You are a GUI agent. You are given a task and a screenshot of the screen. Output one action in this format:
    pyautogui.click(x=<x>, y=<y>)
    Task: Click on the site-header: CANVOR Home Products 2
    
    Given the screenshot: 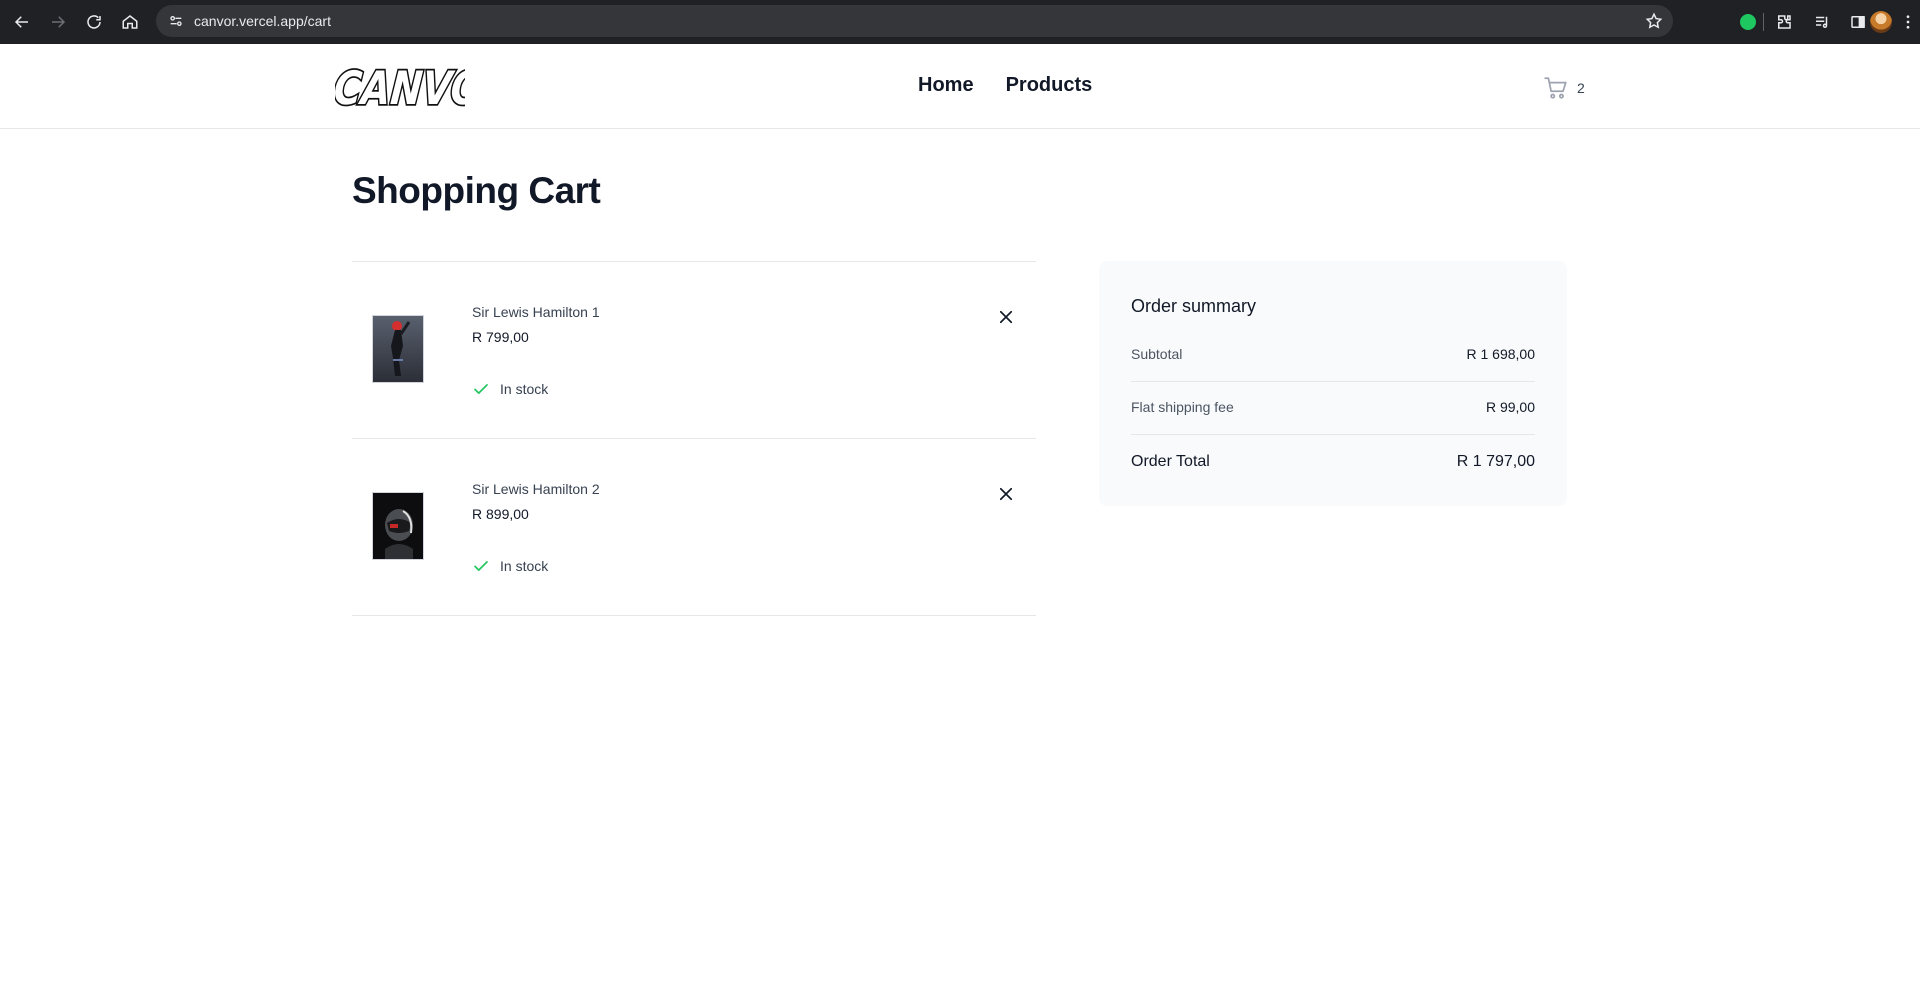 What is the action you would take?
    pyautogui.click(x=960, y=86)
    